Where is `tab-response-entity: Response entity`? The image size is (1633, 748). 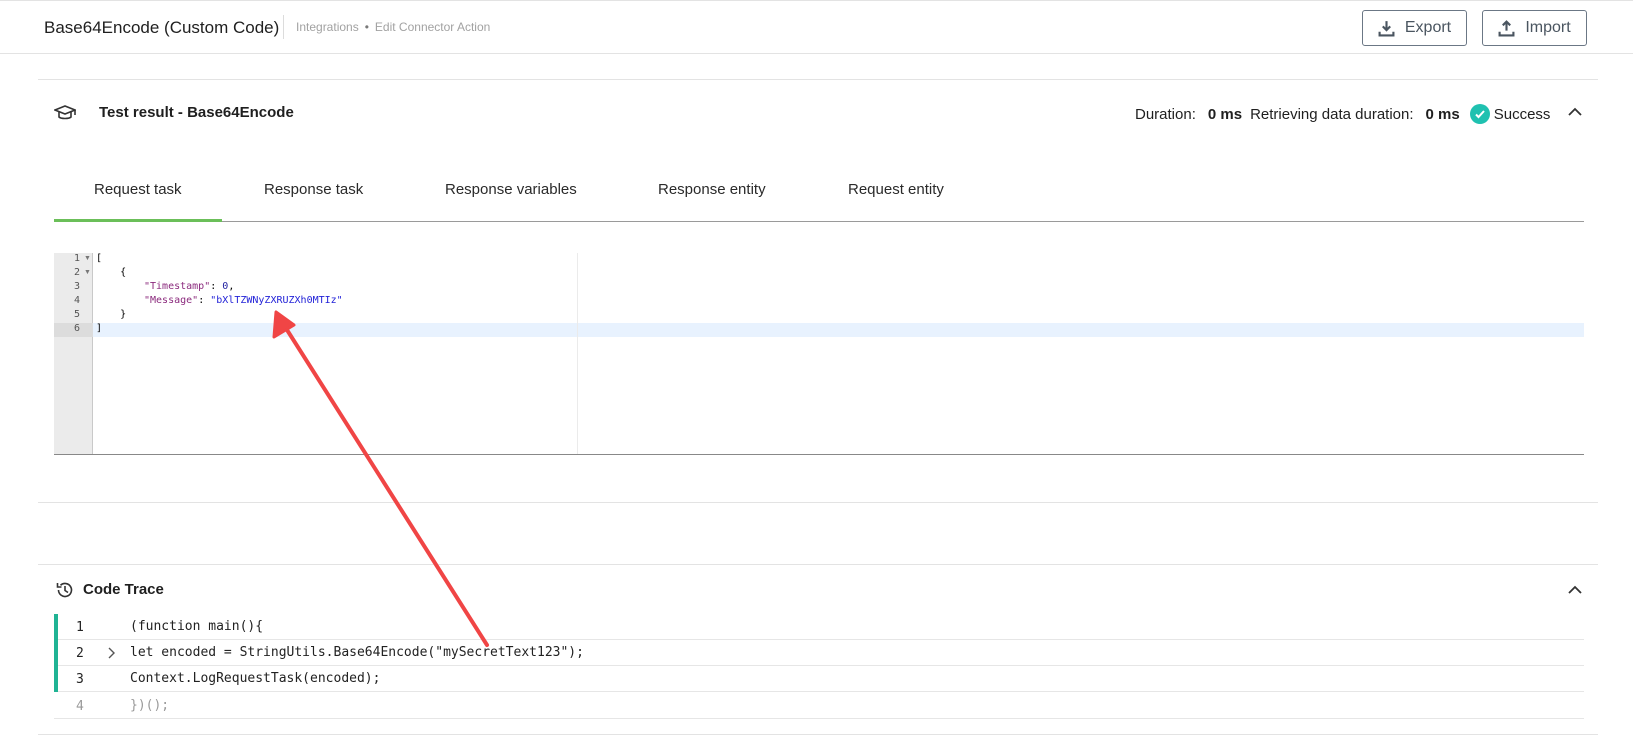
tab-response-entity: Response entity is located at coordinates (712, 201).